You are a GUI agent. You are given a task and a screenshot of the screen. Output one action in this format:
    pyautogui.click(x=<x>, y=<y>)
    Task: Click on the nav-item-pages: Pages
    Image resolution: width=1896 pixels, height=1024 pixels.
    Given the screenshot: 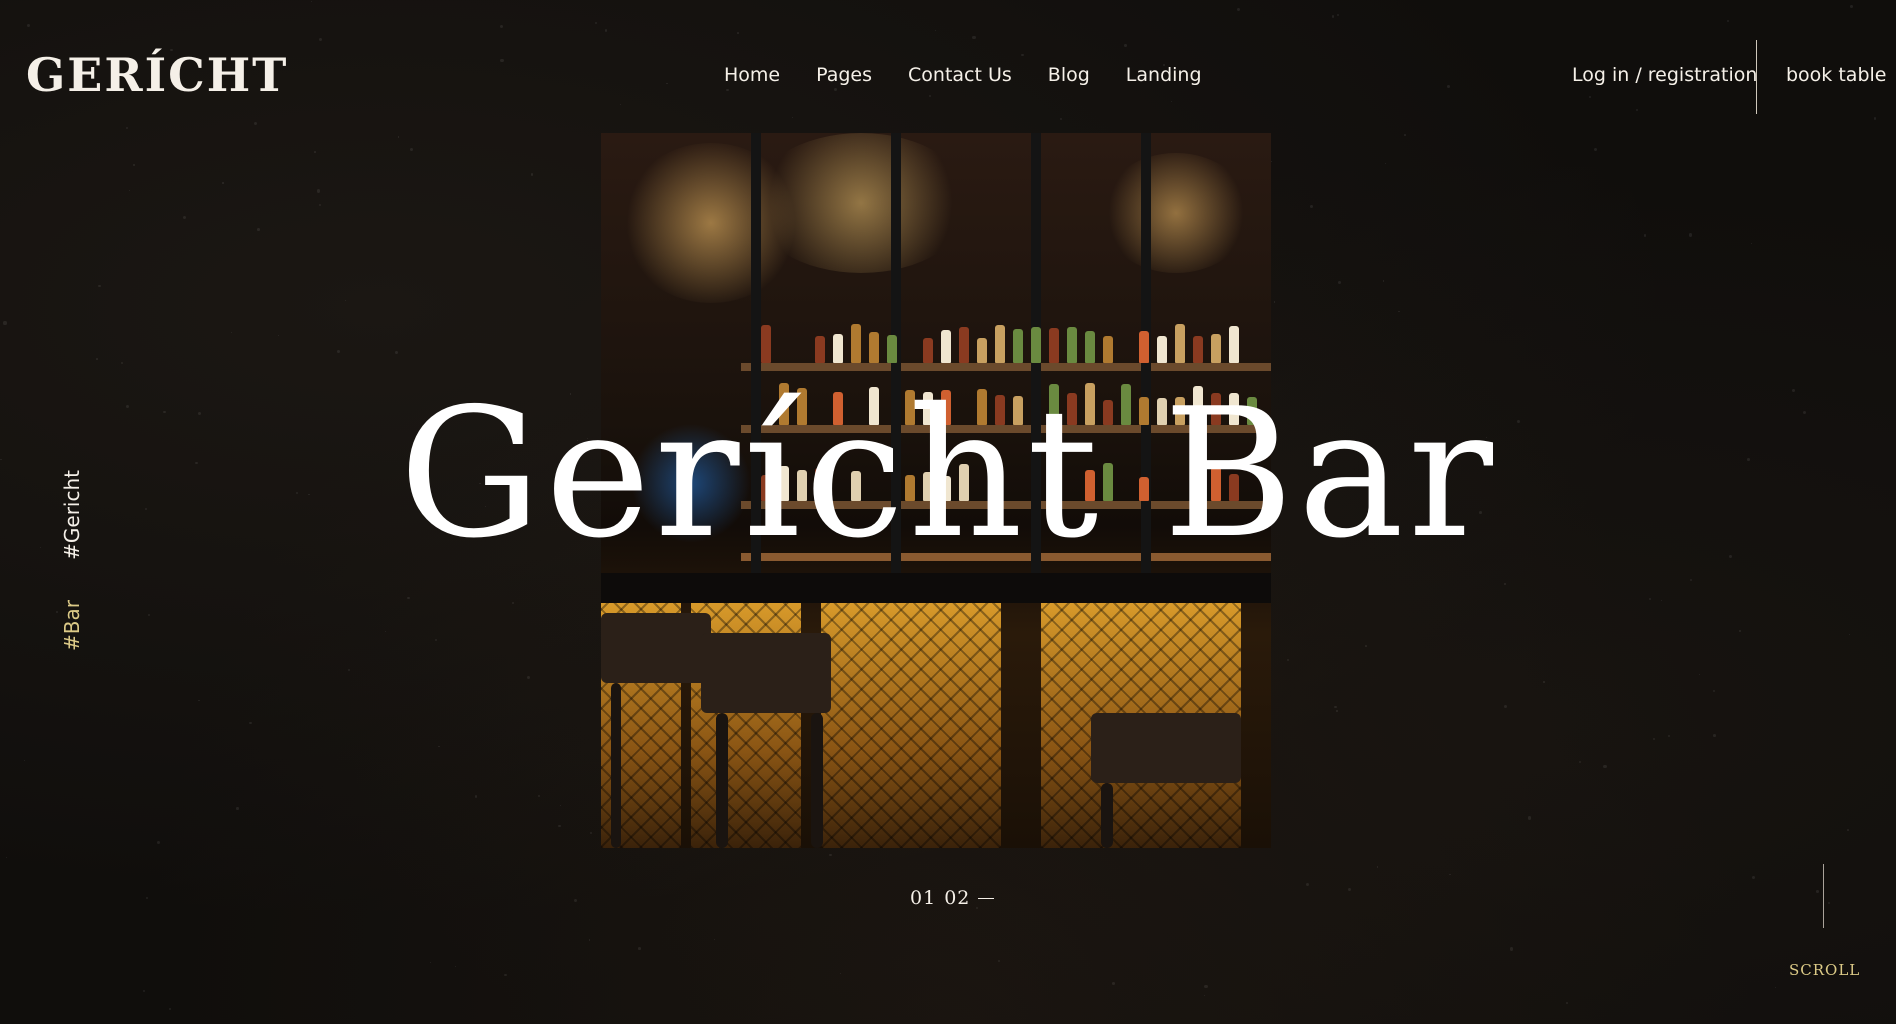 What is the action you would take?
    pyautogui.click(x=844, y=75)
    